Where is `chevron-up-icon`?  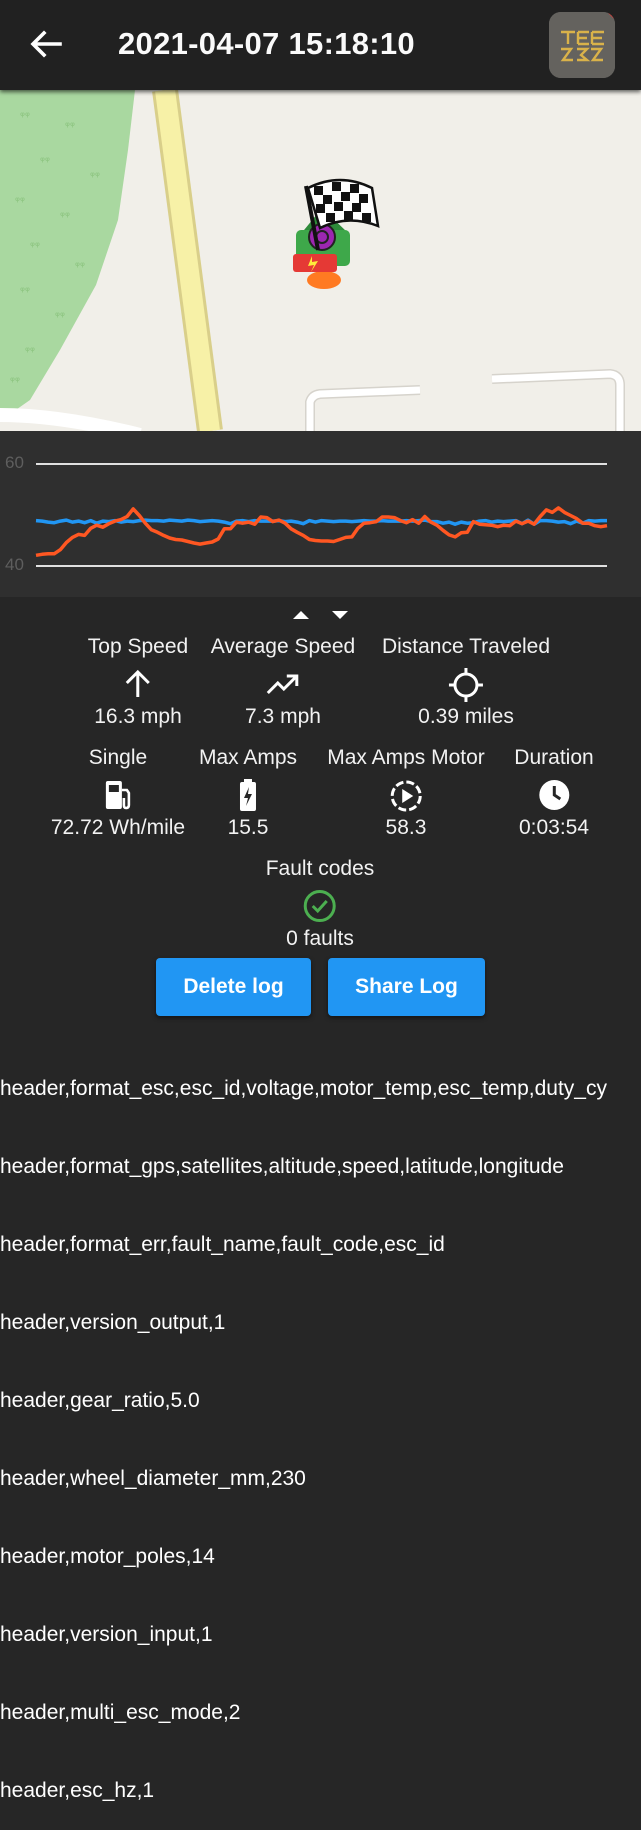
chevron-up-icon is located at coordinates (301, 615).